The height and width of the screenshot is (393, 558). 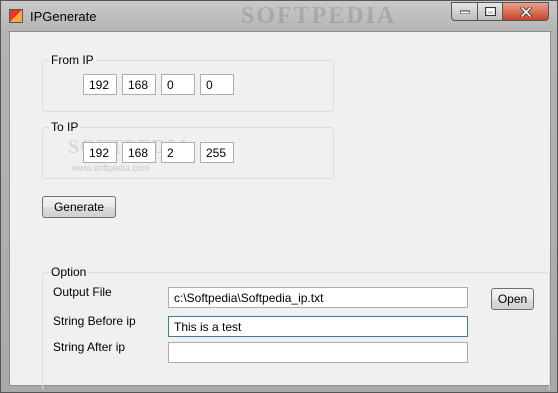 What do you see at coordinates (217, 152) in the screenshot?
I see `to-ip-octet-4: 255` at bounding box center [217, 152].